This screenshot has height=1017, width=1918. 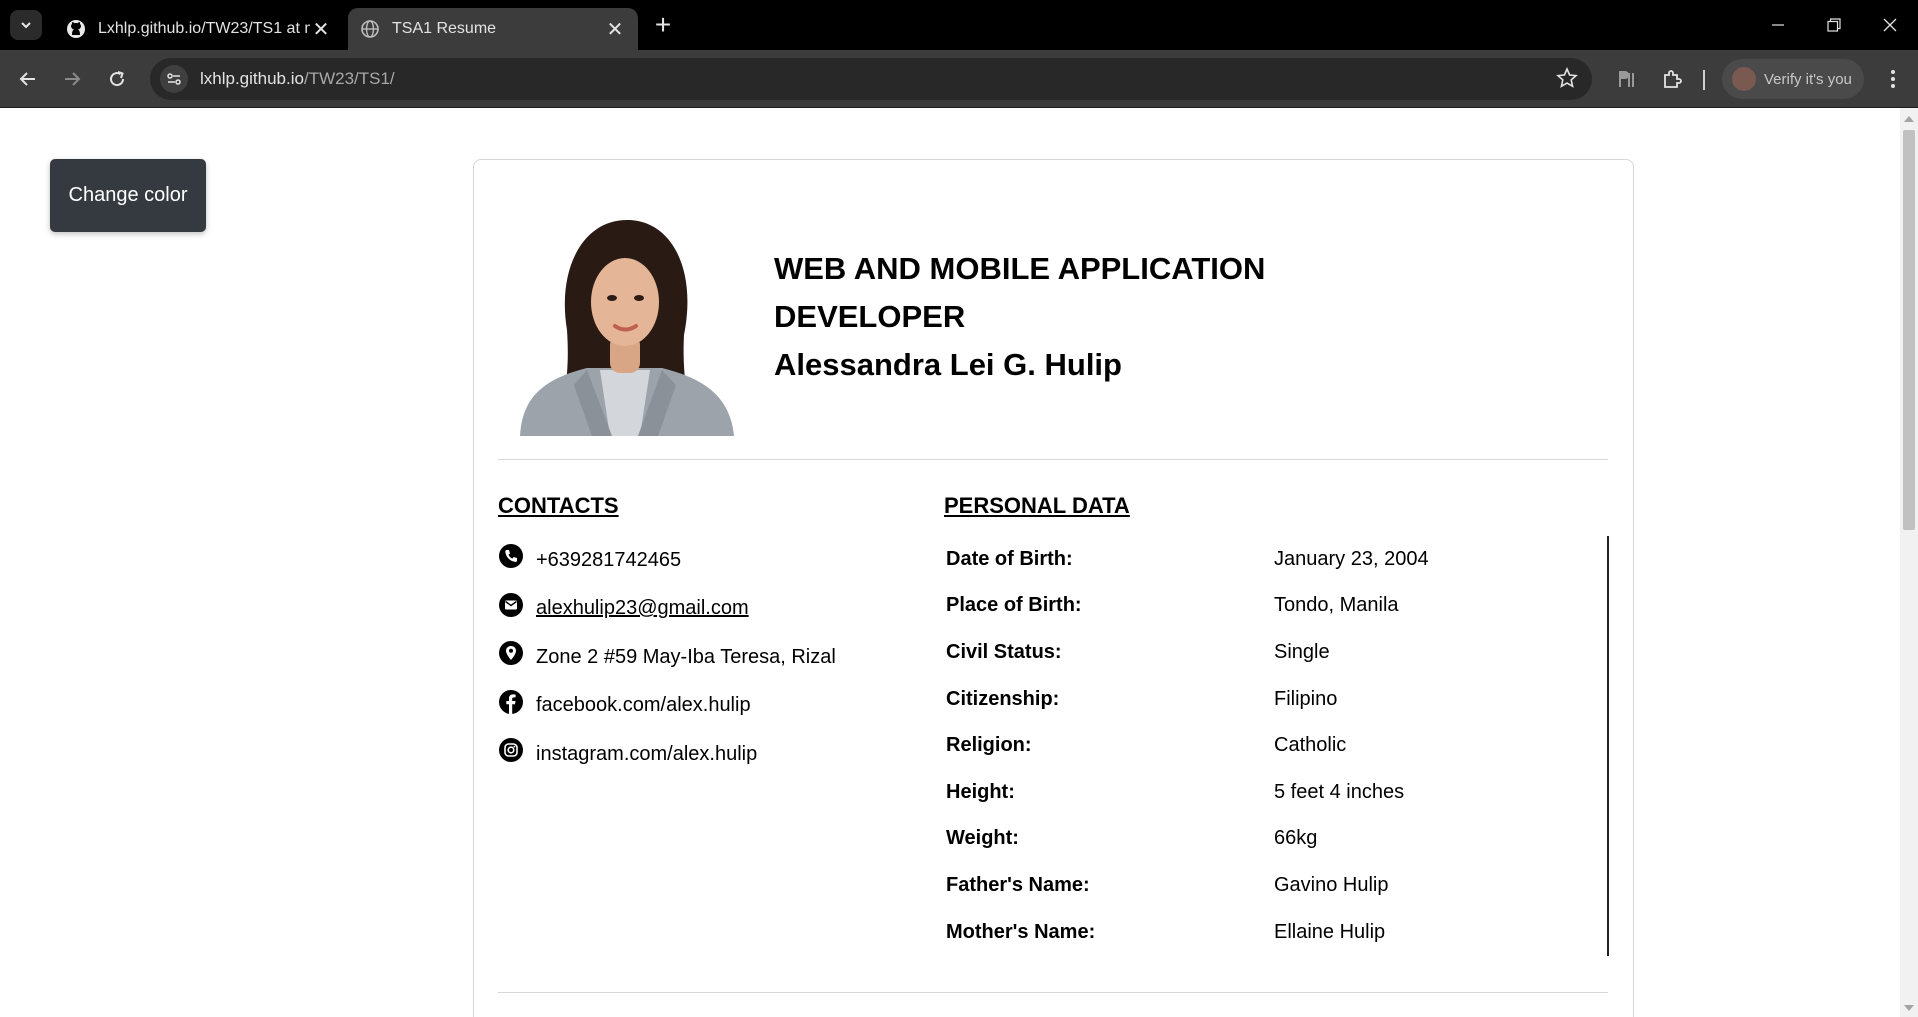 What do you see at coordinates (1273, 792) in the screenshot?
I see `table-row: Height: 5 feet 4 inches` at bounding box center [1273, 792].